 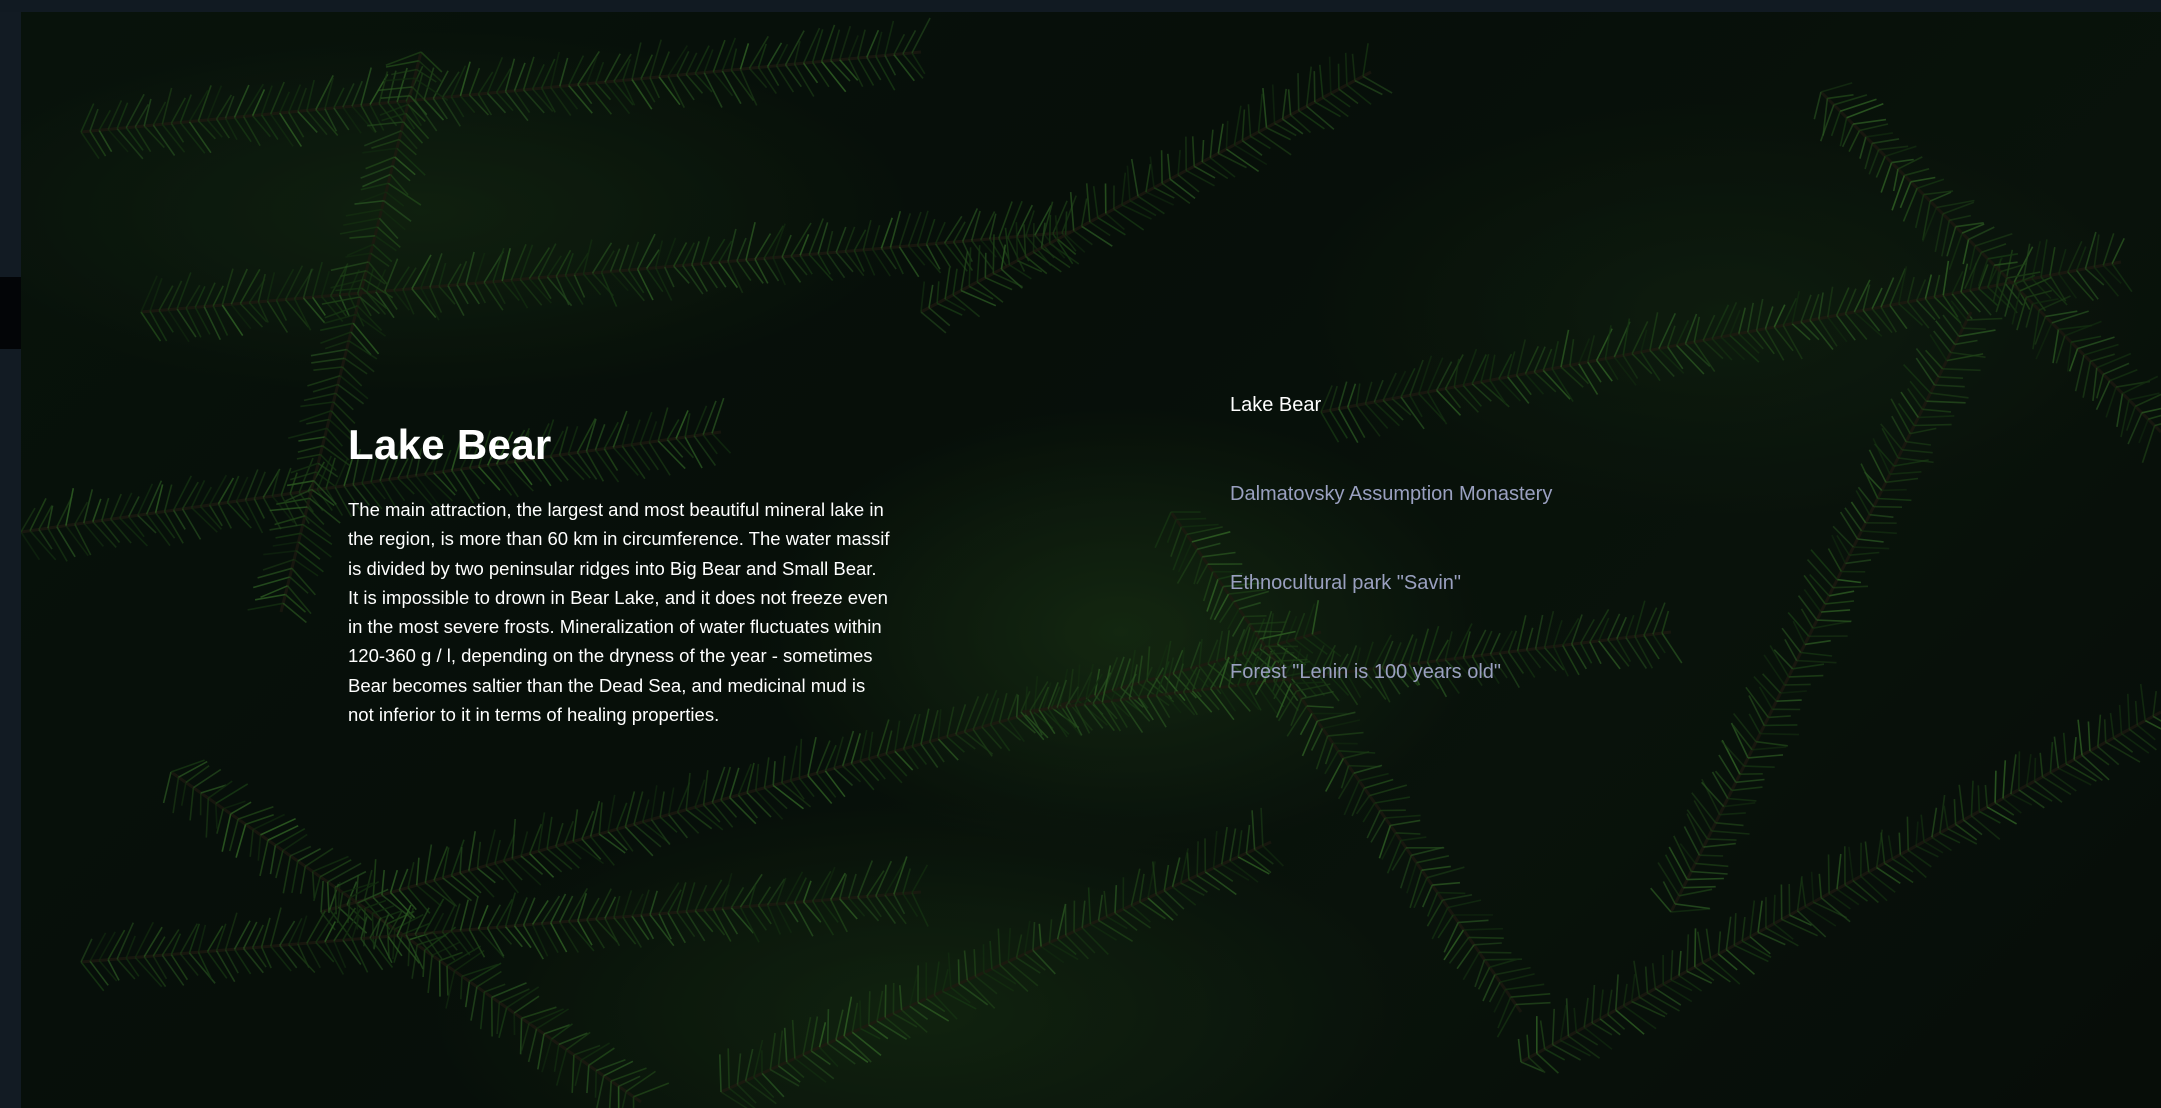 I want to click on attraction-title: Lake Bear, so click(x=450, y=445).